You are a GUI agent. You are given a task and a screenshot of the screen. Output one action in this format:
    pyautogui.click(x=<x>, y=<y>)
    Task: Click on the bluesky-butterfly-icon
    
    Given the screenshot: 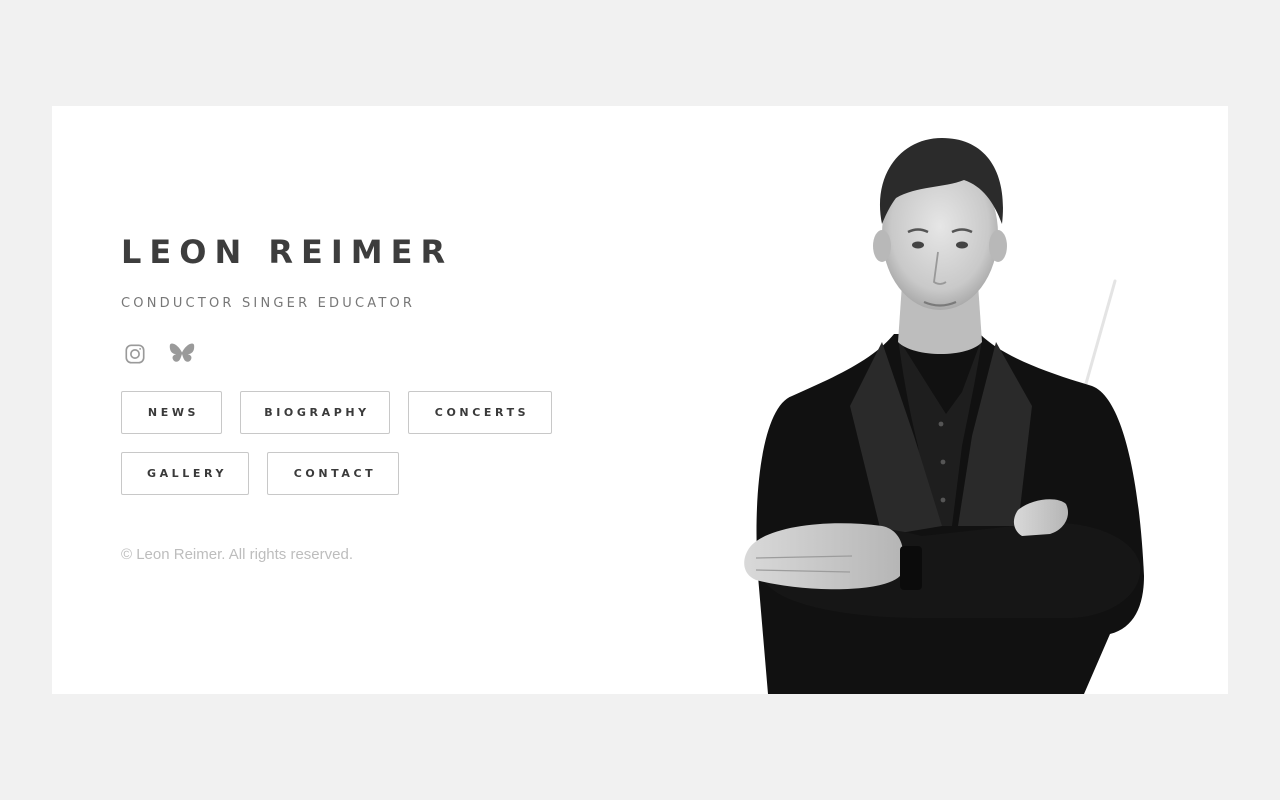 What is the action you would take?
    pyautogui.click(x=182, y=354)
    